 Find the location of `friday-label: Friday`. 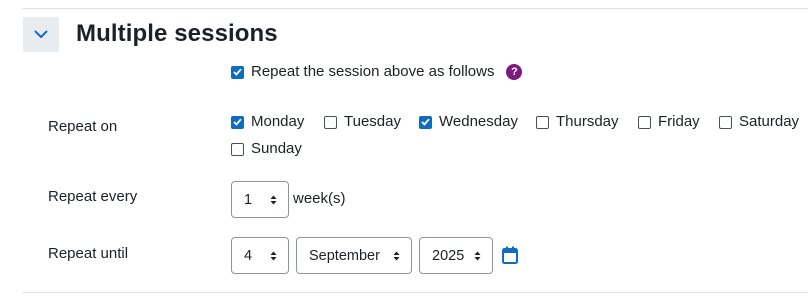

friday-label: Friday is located at coordinates (679, 122).